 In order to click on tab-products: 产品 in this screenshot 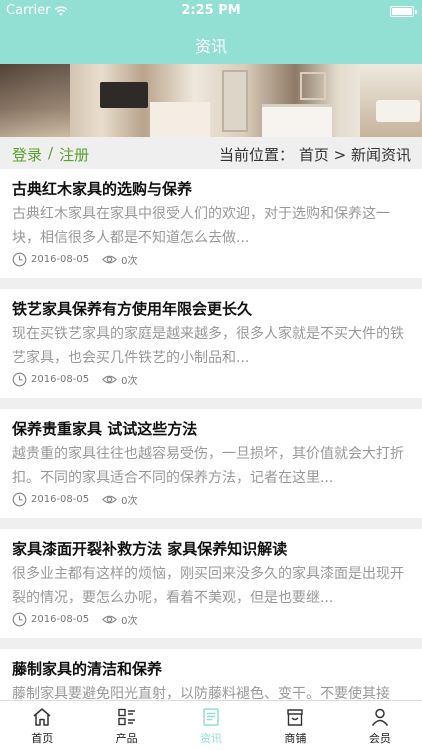, I will do `click(126, 725)`.